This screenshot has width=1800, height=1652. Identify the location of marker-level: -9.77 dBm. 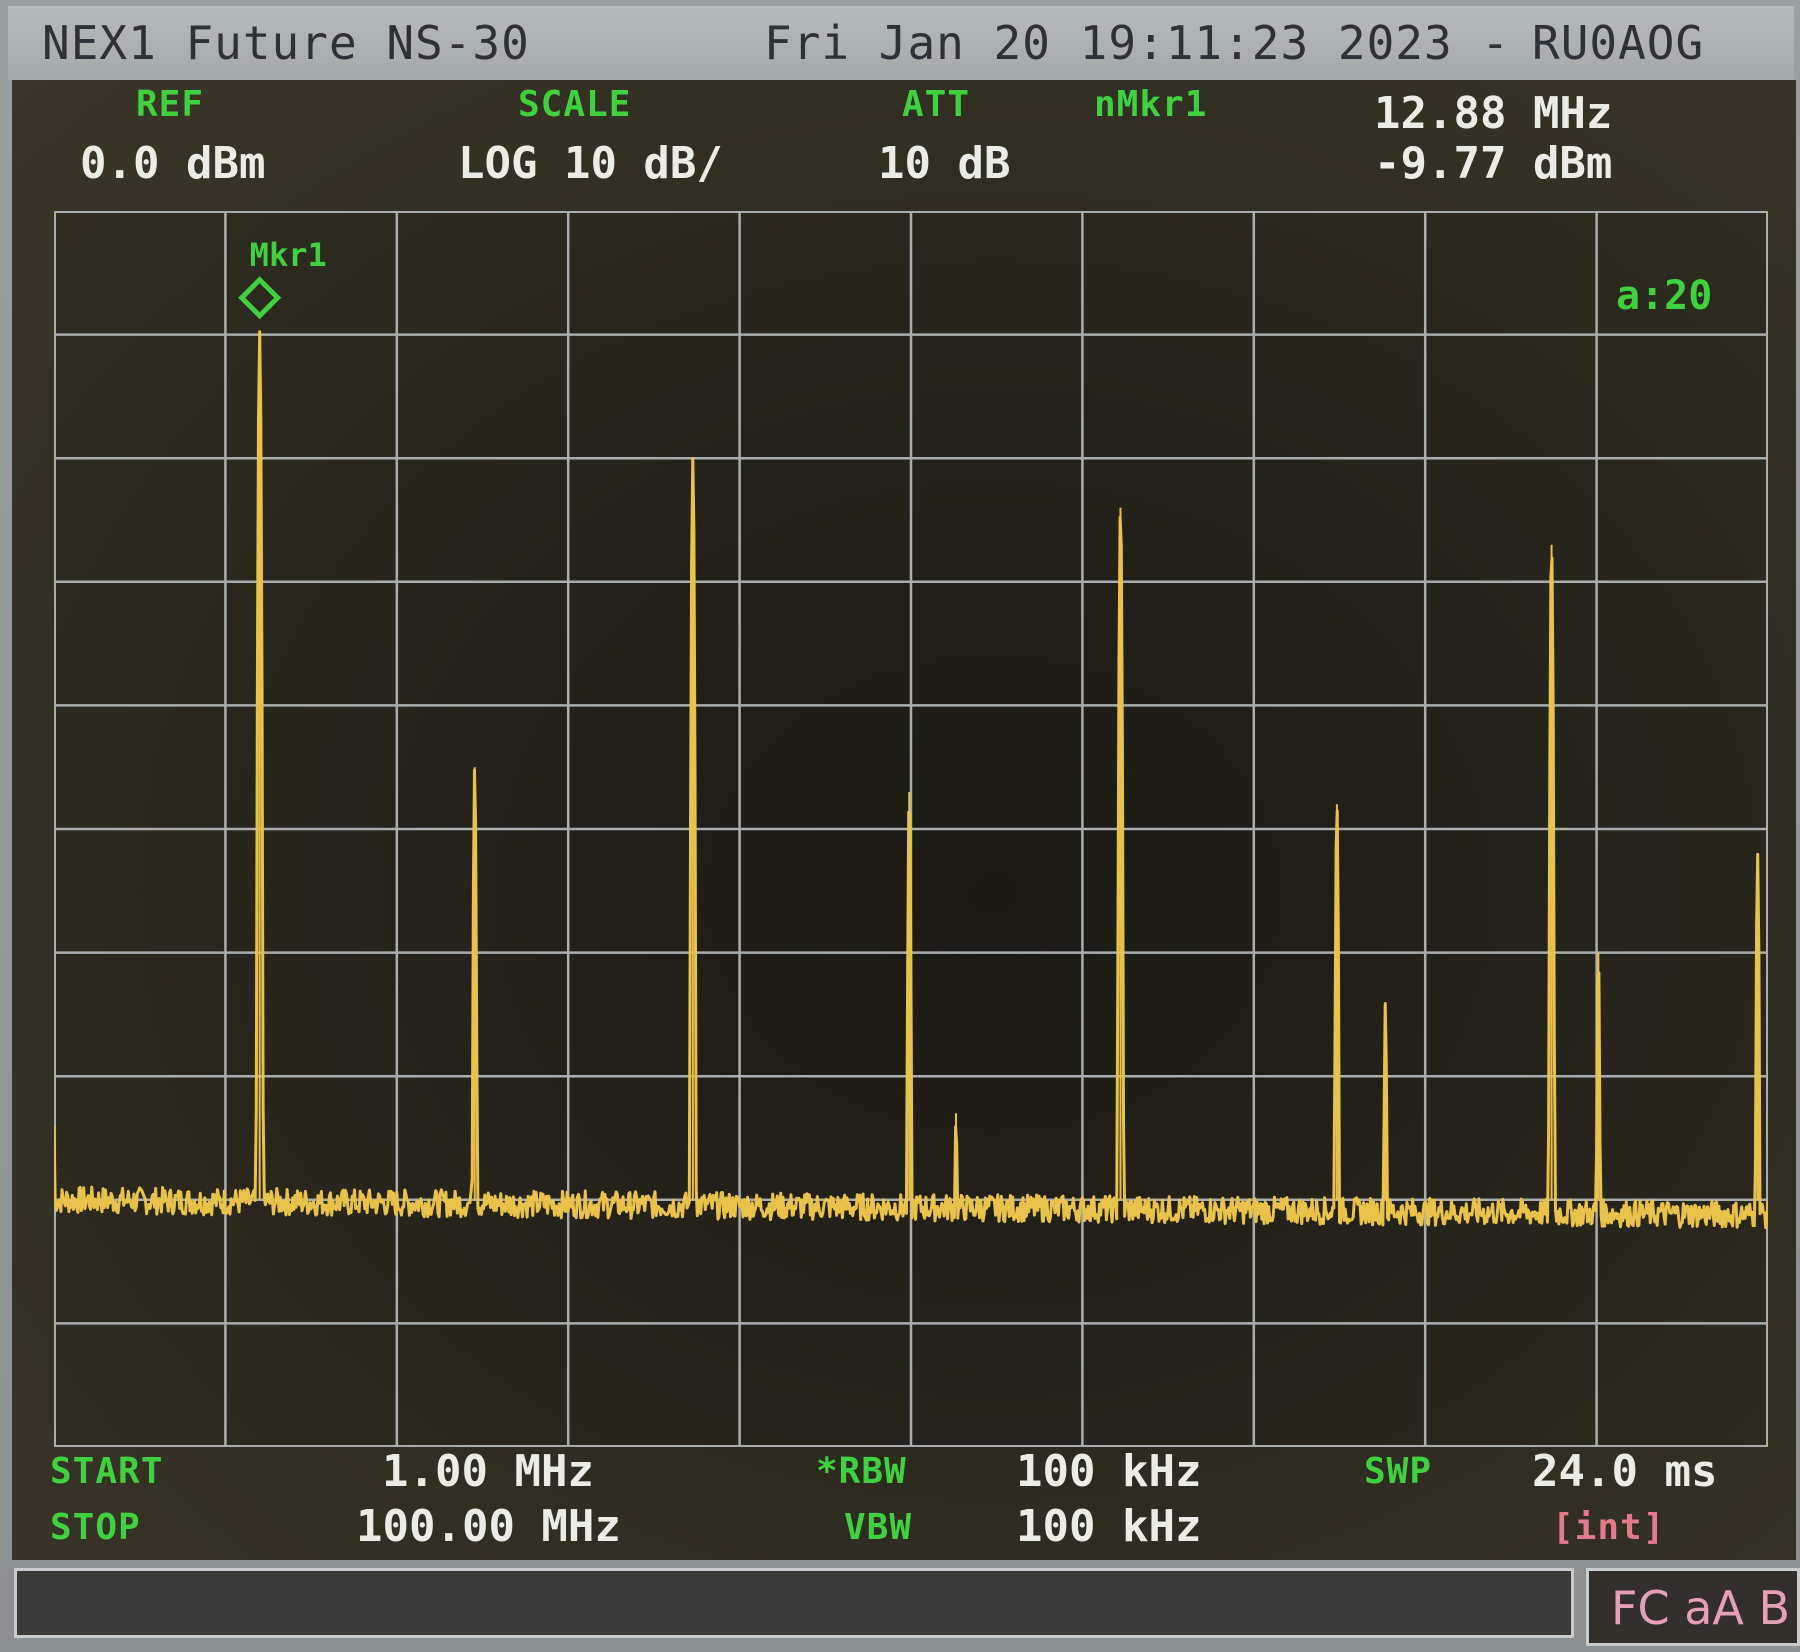
(1493, 163).